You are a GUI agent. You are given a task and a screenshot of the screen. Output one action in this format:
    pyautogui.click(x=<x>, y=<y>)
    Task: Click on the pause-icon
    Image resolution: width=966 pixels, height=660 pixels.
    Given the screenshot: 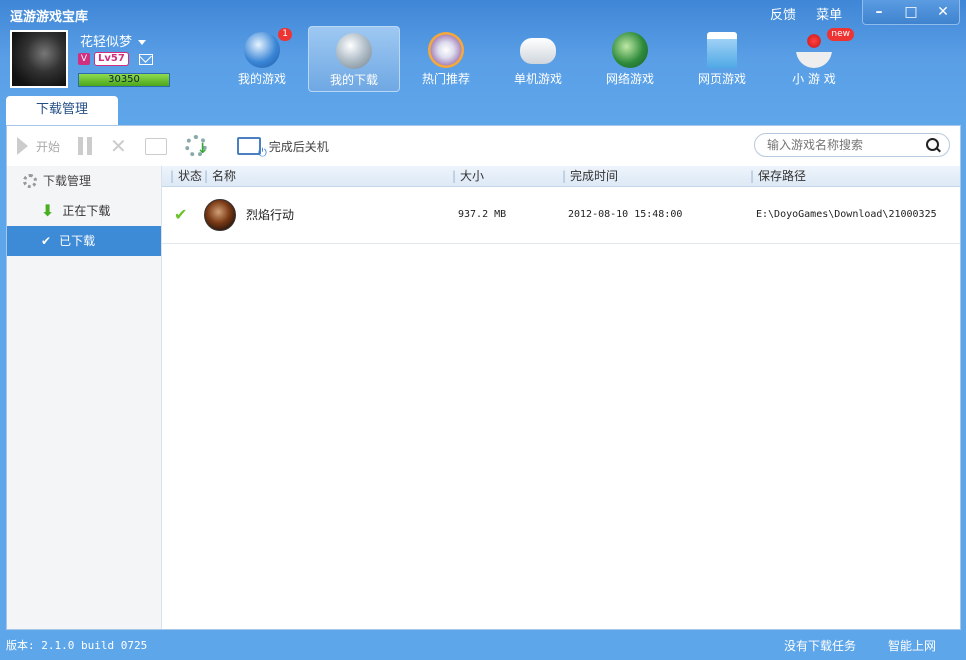 What is the action you would take?
    pyautogui.click(x=85, y=146)
    